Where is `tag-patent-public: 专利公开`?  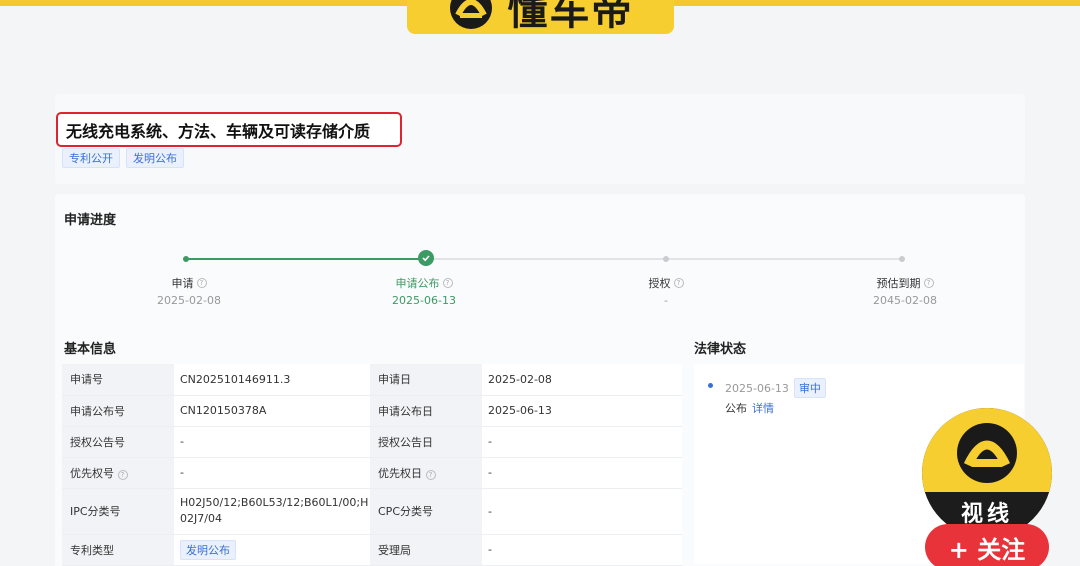 tag-patent-public: 专利公开 is located at coordinates (91, 158).